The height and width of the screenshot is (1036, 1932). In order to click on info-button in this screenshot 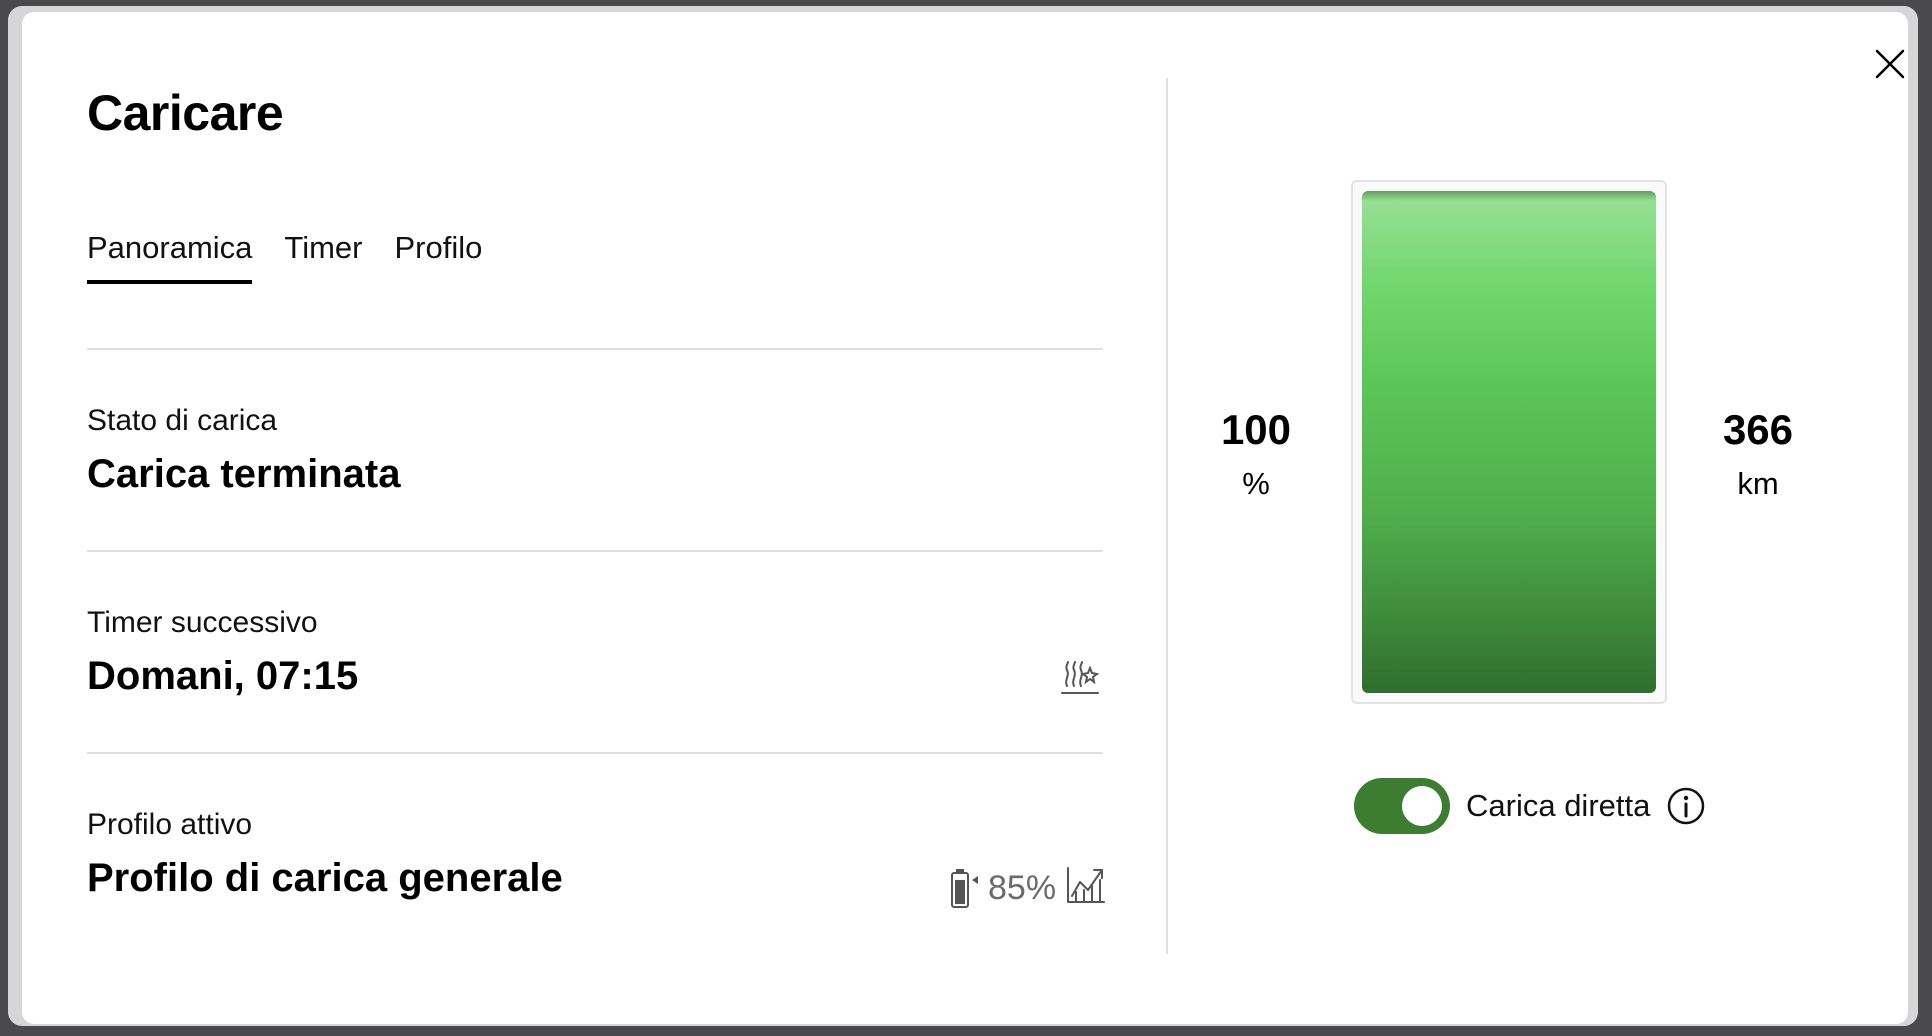, I will do `click(1686, 806)`.